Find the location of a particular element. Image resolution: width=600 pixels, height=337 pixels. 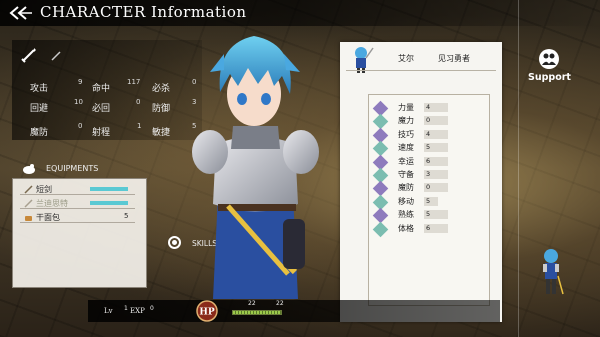

hp-label: HP is located at coordinates (207, 313).